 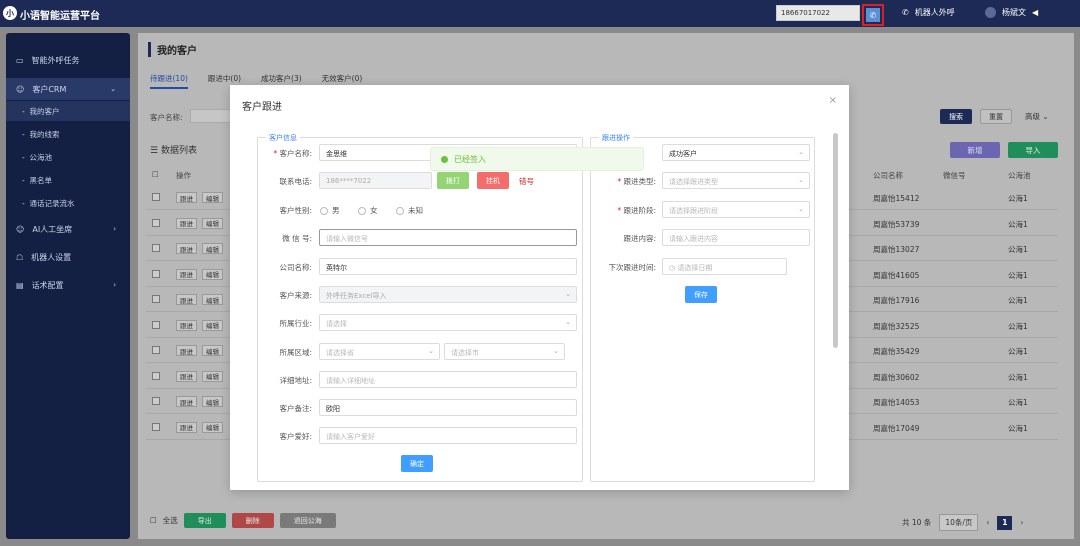 What do you see at coordinates (736, 152) in the screenshot?
I see `customer-status-select: 成功客户 ⌄` at bounding box center [736, 152].